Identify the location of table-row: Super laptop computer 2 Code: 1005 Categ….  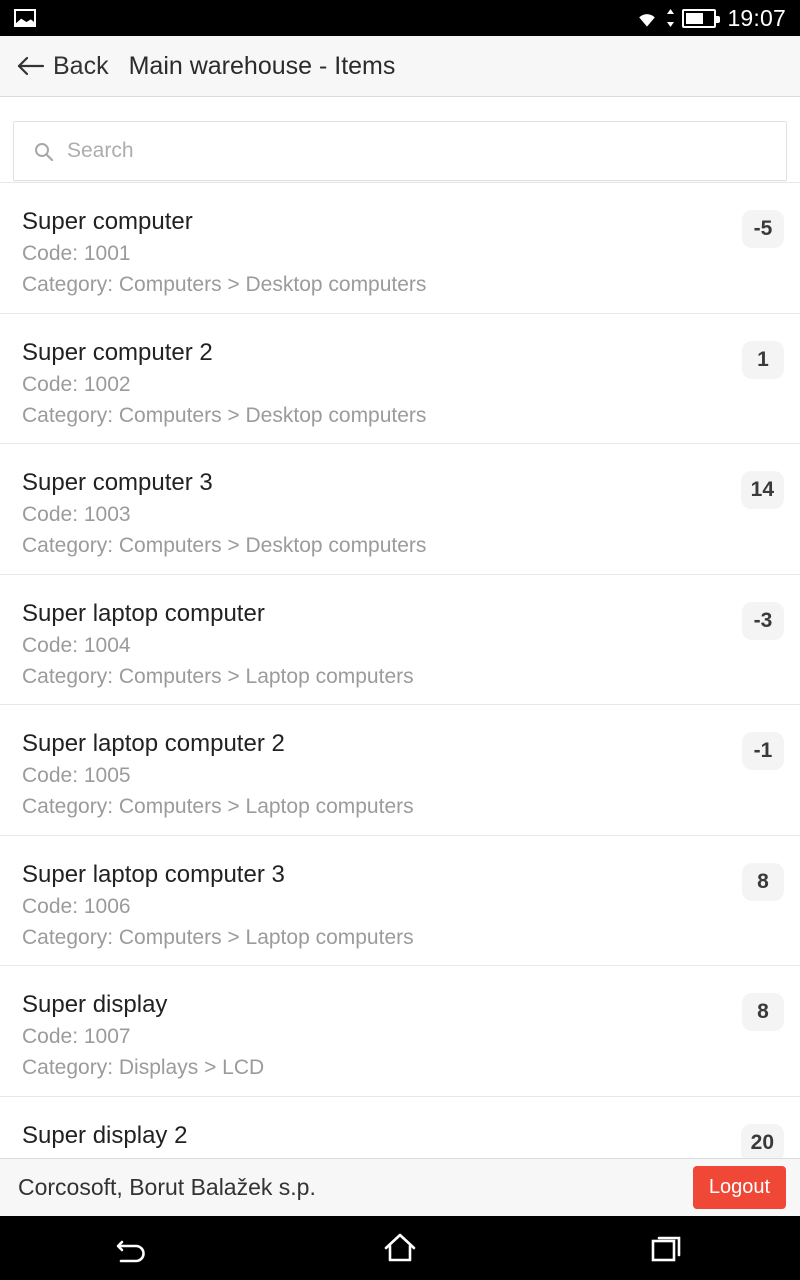
(400, 770).